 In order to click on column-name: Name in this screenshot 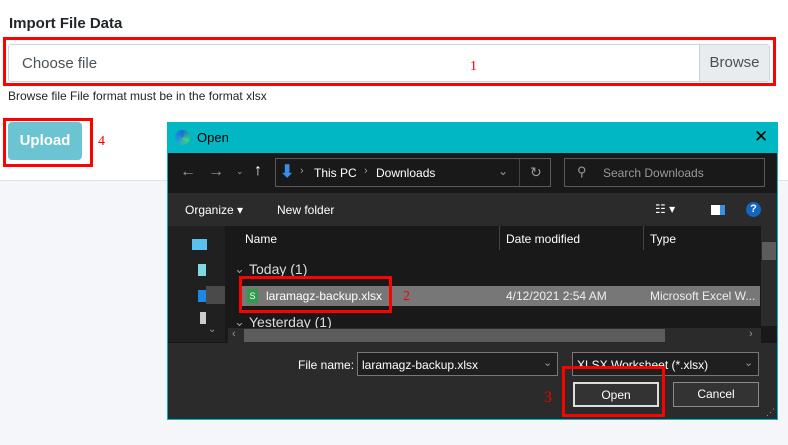, I will do `click(261, 239)`.